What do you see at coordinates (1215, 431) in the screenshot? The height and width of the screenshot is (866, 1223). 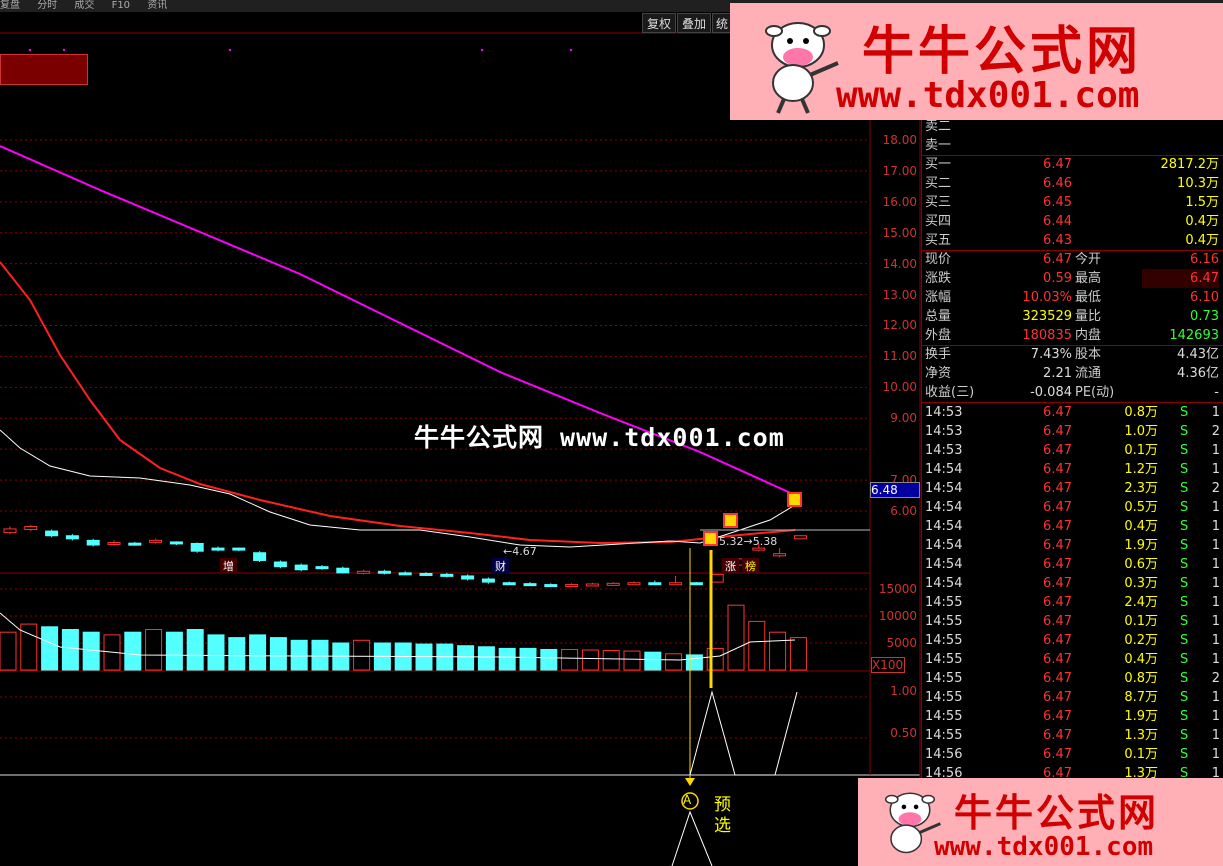 I see `tick-count: 2` at bounding box center [1215, 431].